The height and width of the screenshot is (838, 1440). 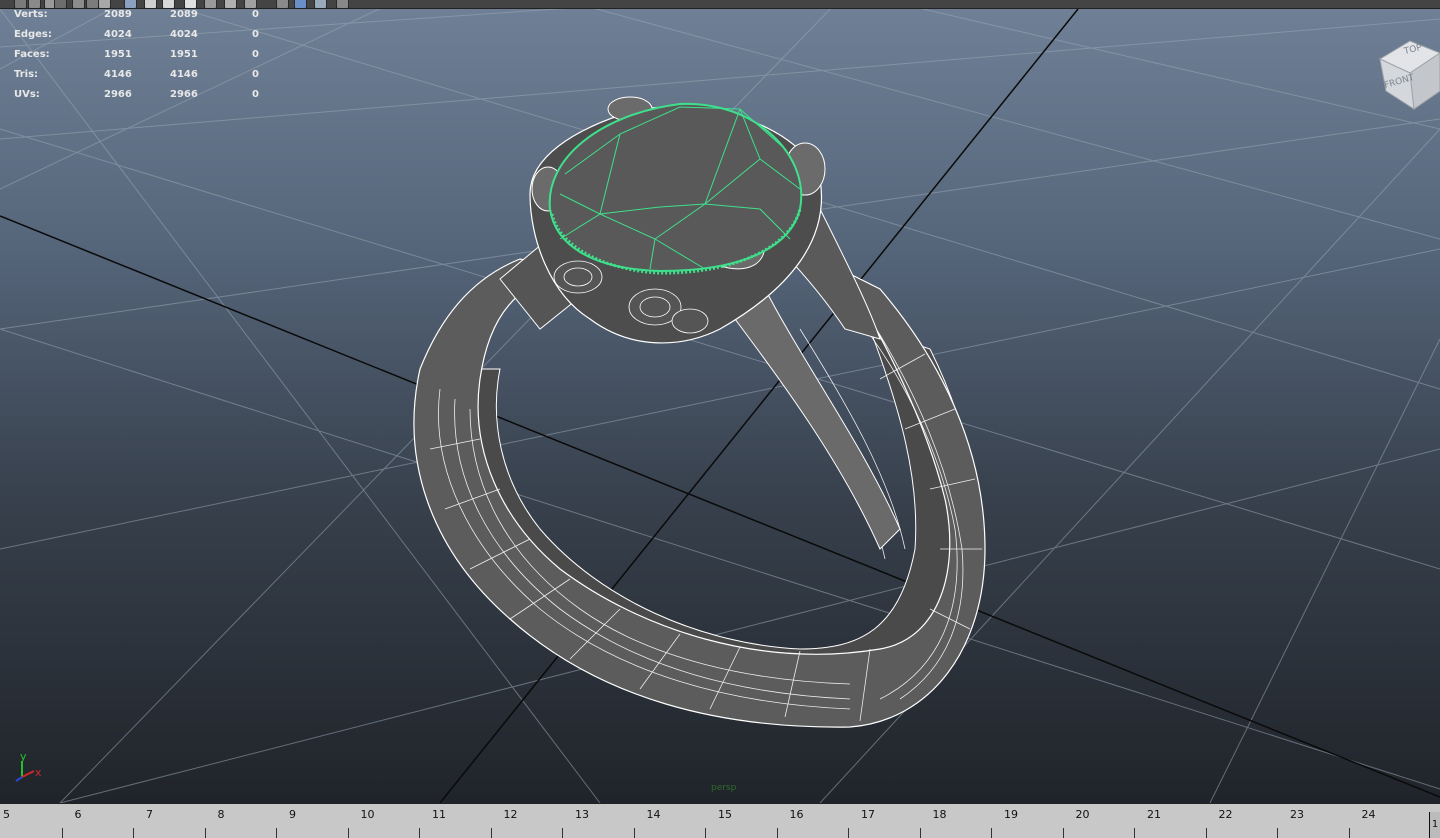 I want to click on hud-row: Edges: 4024 4024 0, so click(x=144, y=36).